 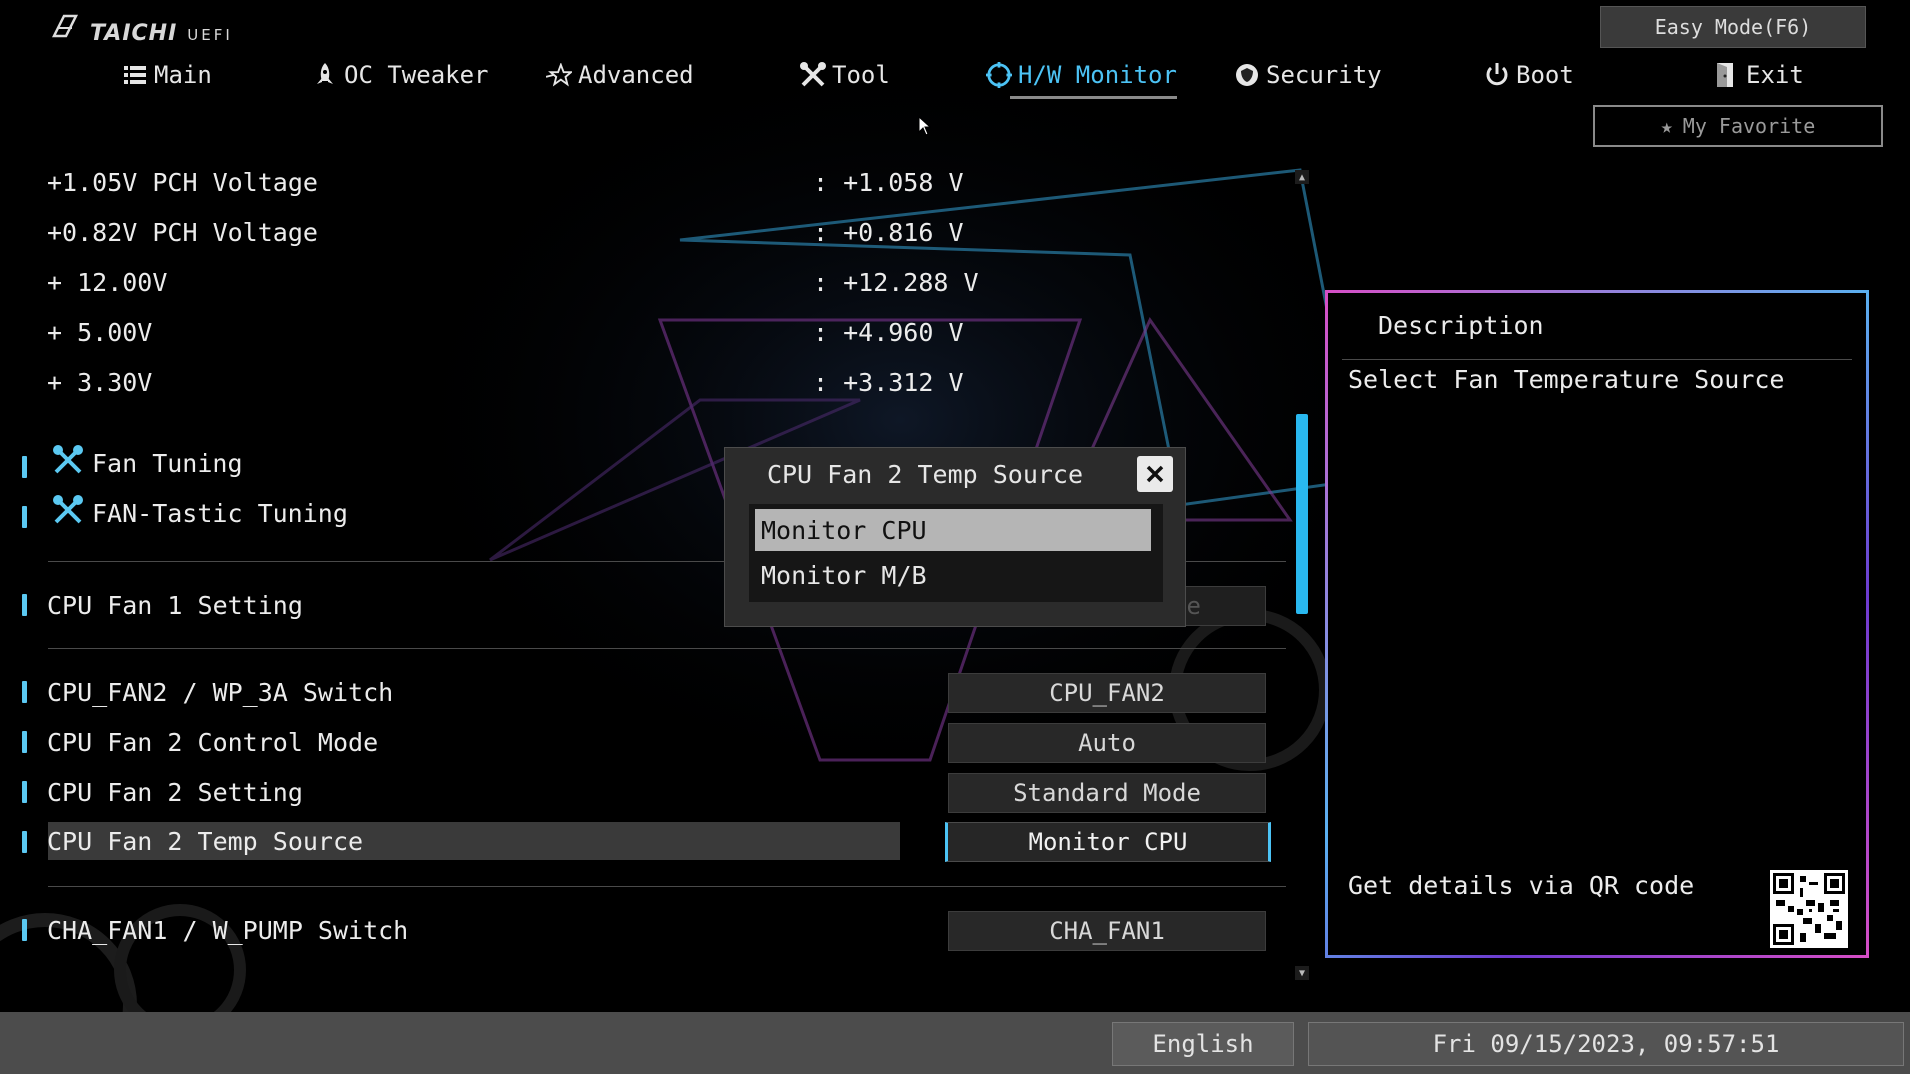 I want to click on close-icon, so click(x=1155, y=474).